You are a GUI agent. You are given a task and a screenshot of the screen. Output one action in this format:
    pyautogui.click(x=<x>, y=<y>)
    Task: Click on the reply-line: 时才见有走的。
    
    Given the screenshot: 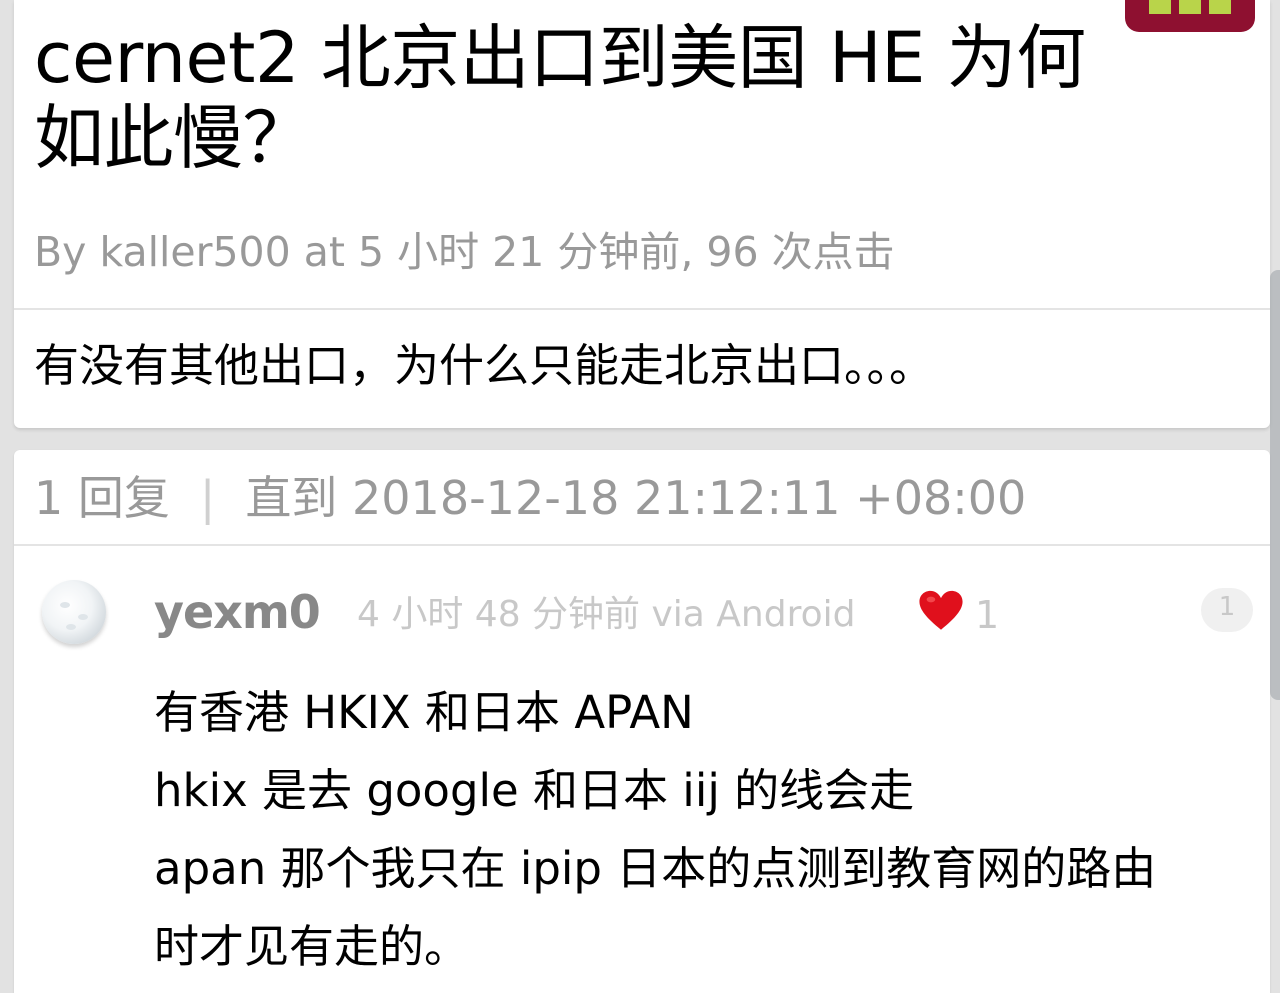 What is the action you would take?
    pyautogui.click(x=312, y=946)
    